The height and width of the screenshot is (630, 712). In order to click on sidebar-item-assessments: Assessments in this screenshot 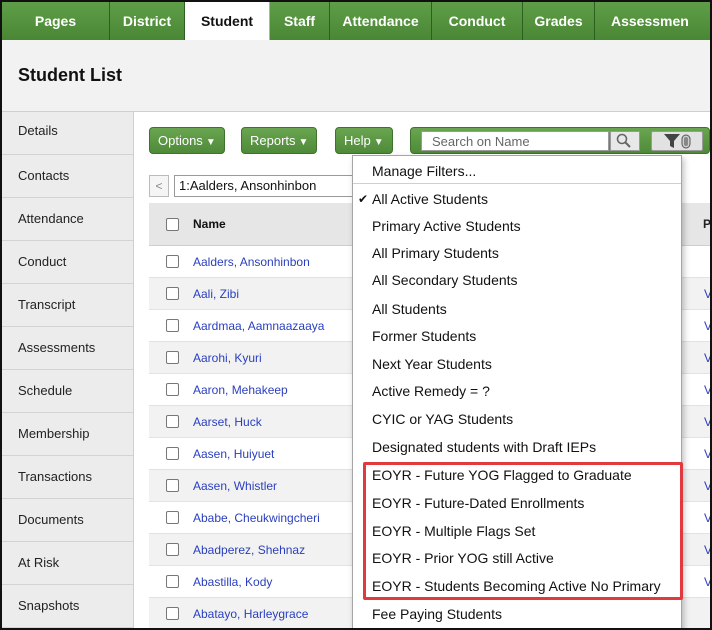, I will do `click(67, 348)`.